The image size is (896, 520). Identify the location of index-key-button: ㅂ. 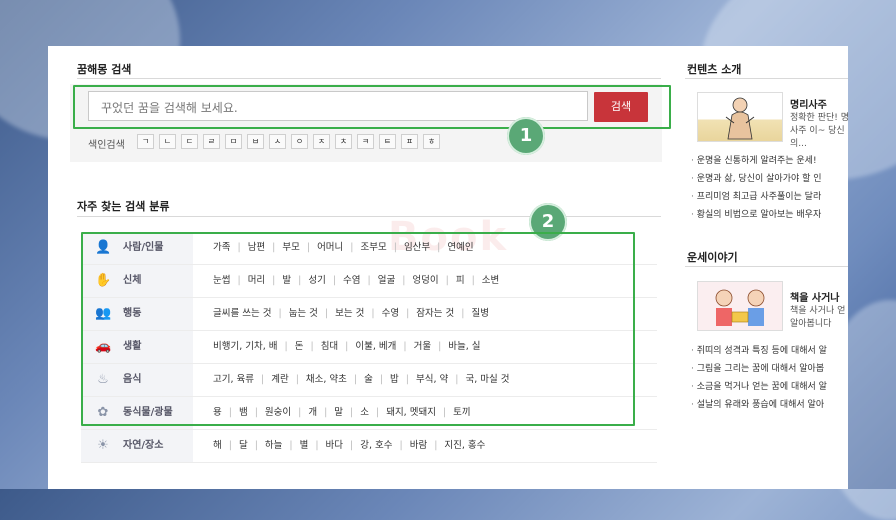
(255, 141).